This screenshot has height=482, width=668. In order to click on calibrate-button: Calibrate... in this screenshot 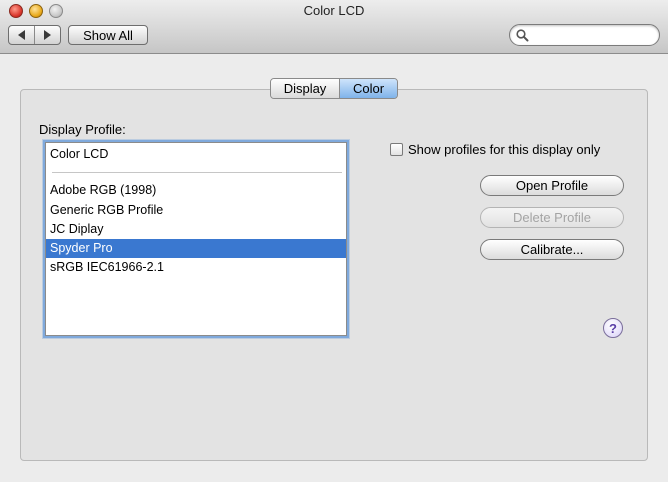, I will do `click(552, 249)`.